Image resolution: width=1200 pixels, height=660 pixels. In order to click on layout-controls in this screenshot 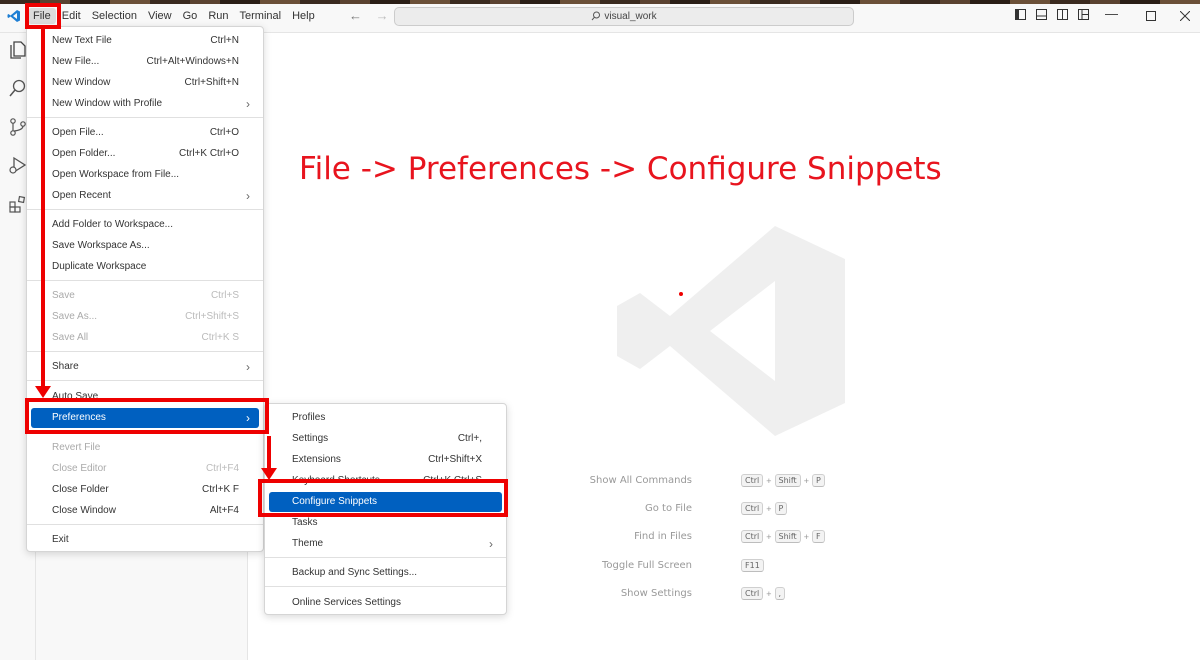, I will do `click(1057, 14)`.